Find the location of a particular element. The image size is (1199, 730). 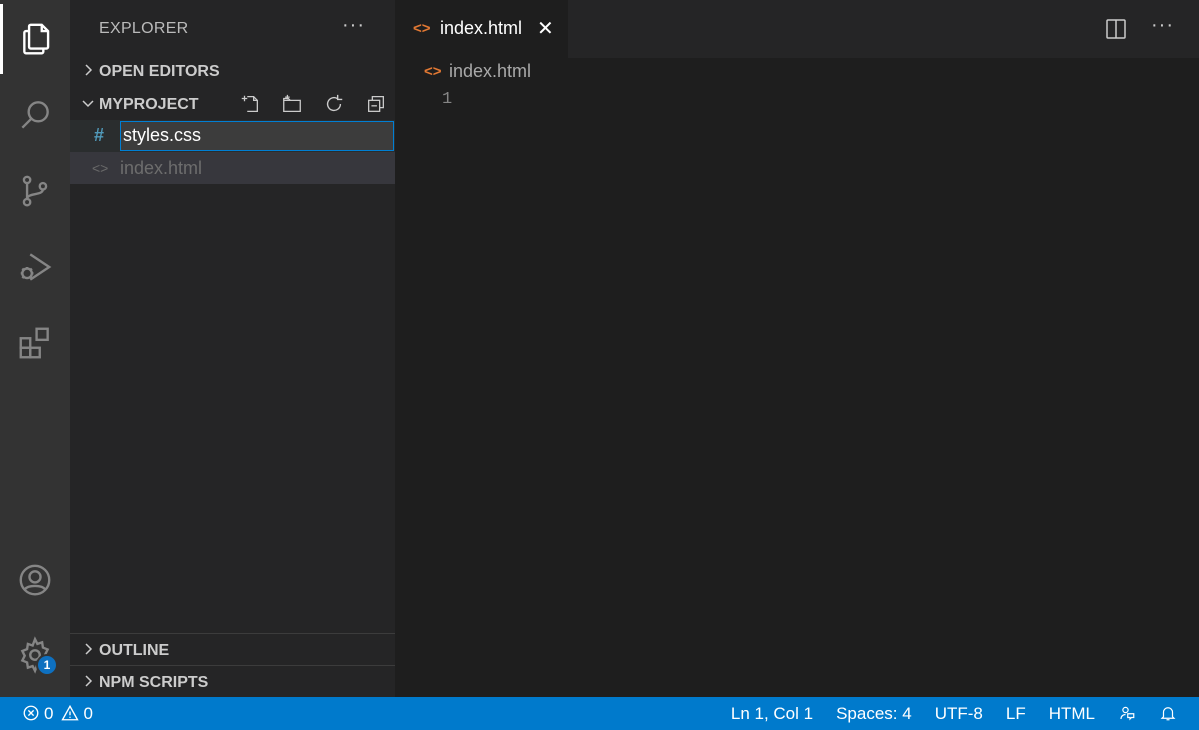

status-right: Ln 1, Col 1 Spaces: 4 UTF-8 LF HTML is located at coordinates (942, 714).